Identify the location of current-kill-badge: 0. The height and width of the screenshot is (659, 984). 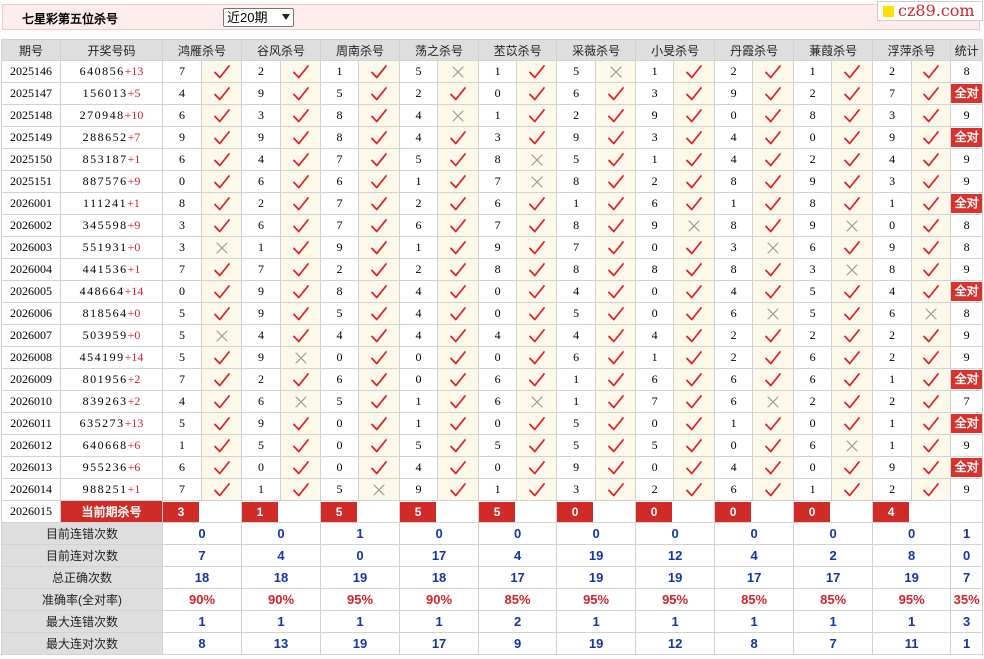
(812, 511).